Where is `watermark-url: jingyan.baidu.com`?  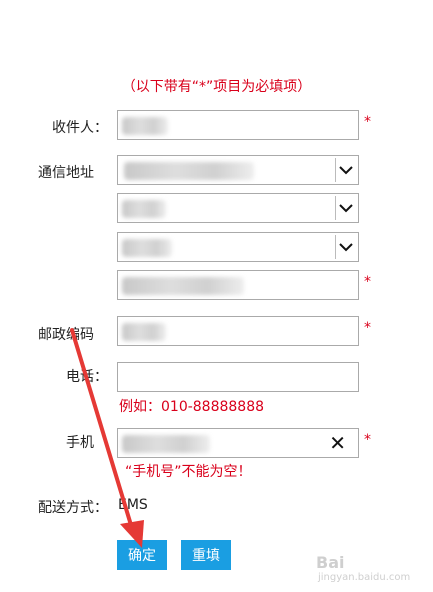
watermark-url: jingyan.baidu.com is located at coordinates (364, 577).